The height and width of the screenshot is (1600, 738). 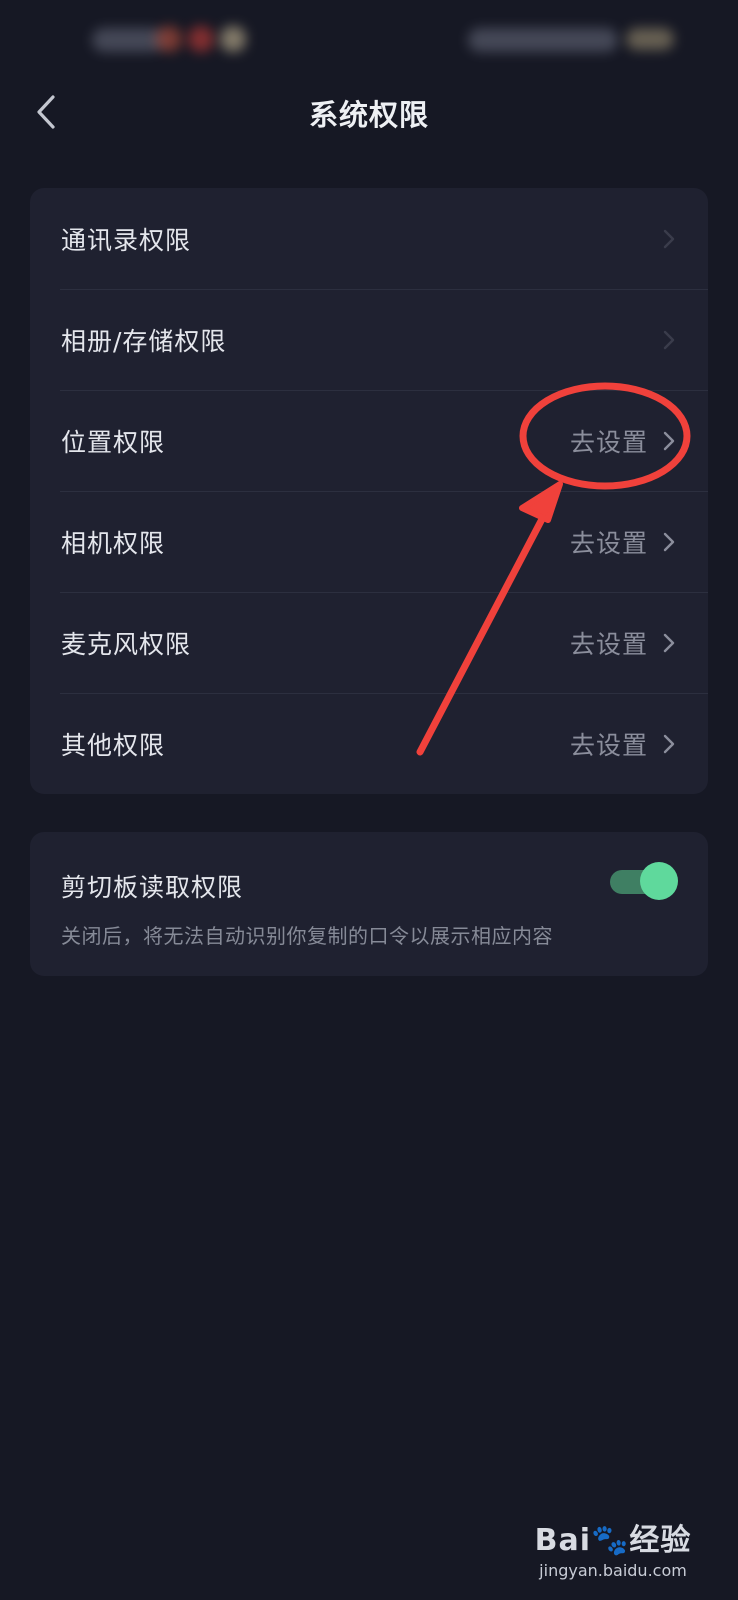 I want to click on permission-label: 相册/存储权限, so click(x=144, y=341).